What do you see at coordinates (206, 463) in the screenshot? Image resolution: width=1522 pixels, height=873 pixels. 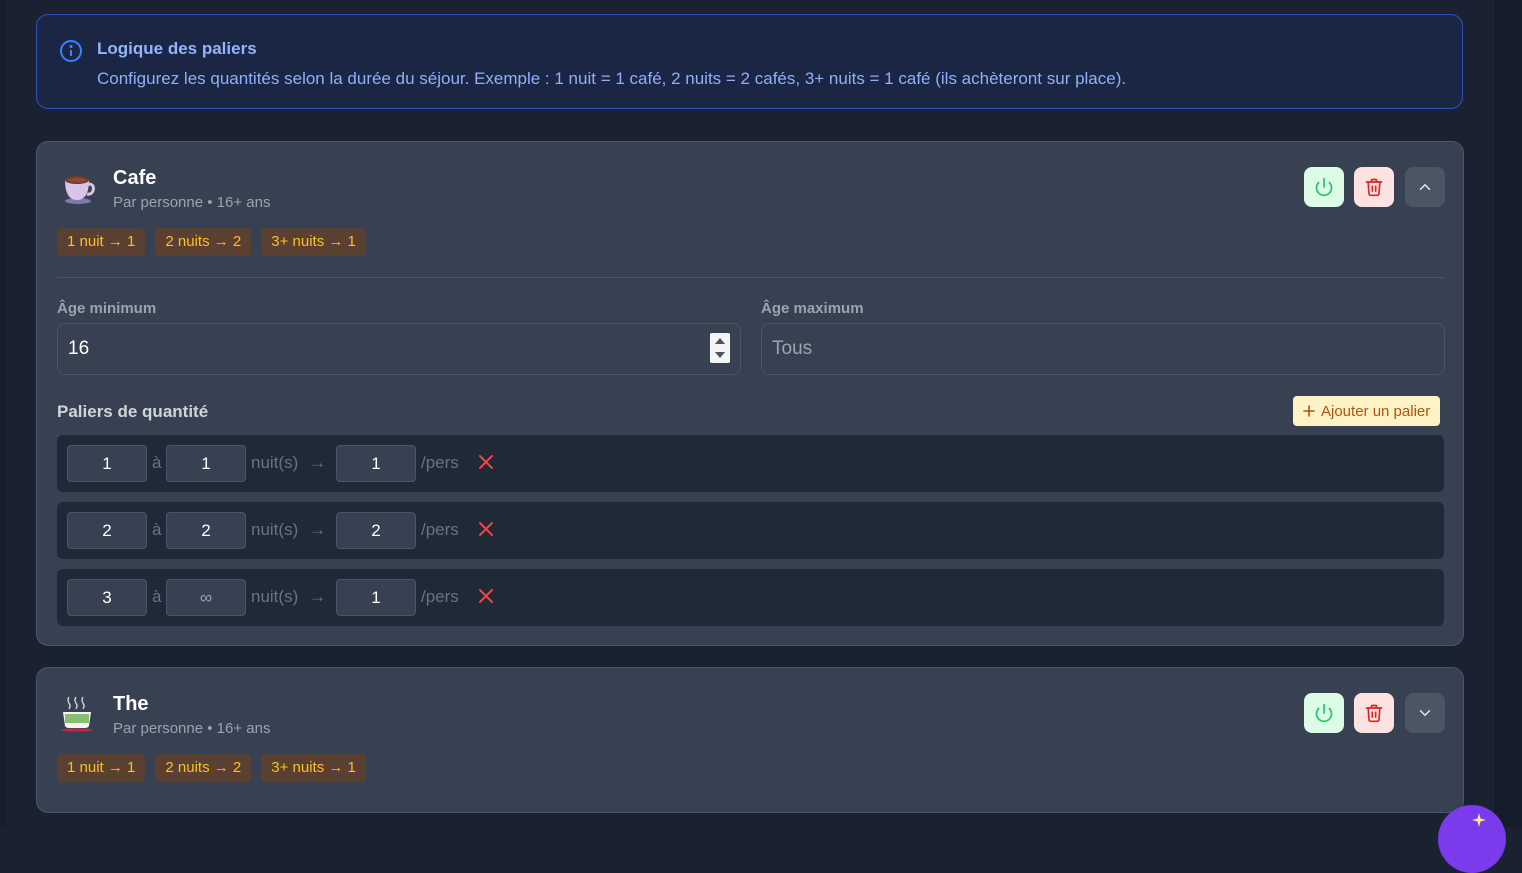 I see `tier-to-input: 1` at bounding box center [206, 463].